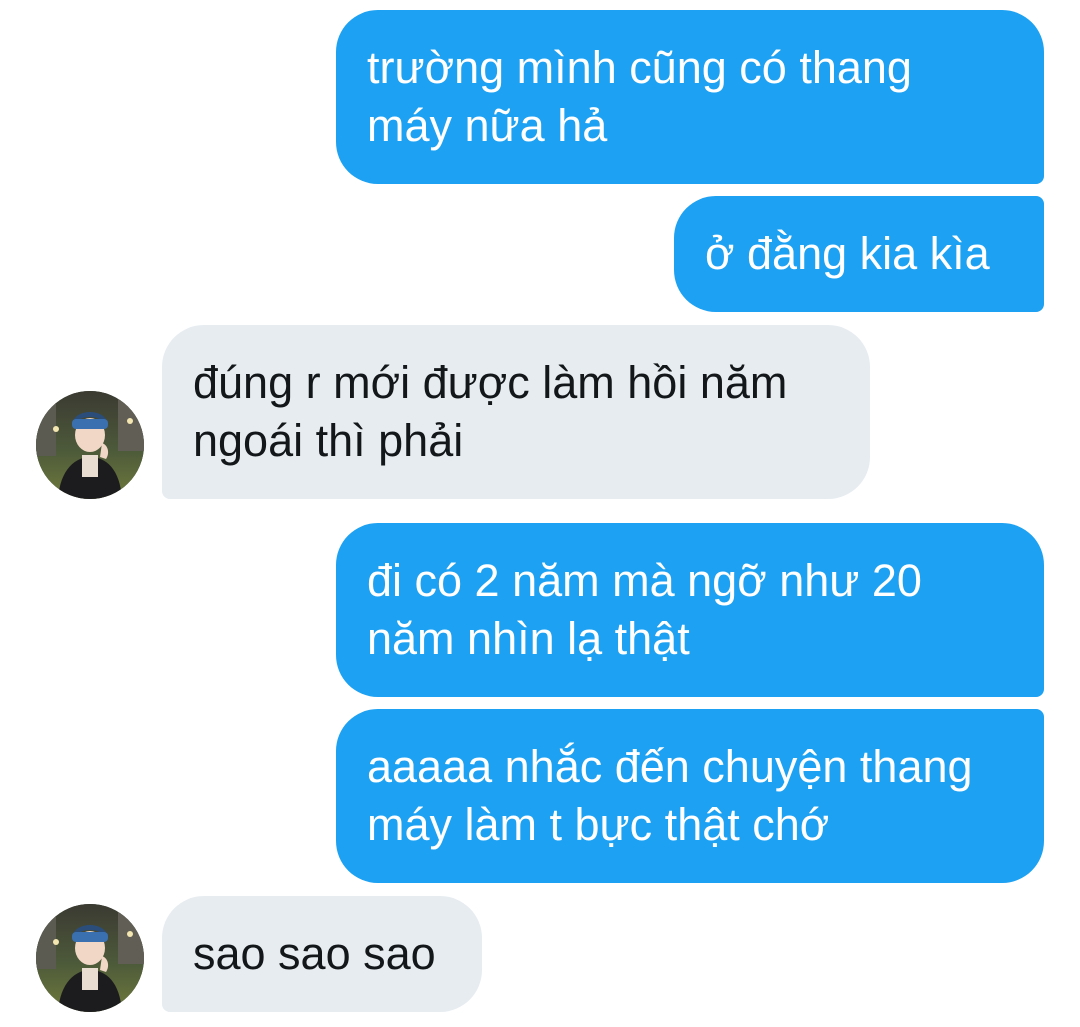 The height and width of the screenshot is (1027, 1080). I want to click on message-text-line: máy nữa hả, so click(487, 125).